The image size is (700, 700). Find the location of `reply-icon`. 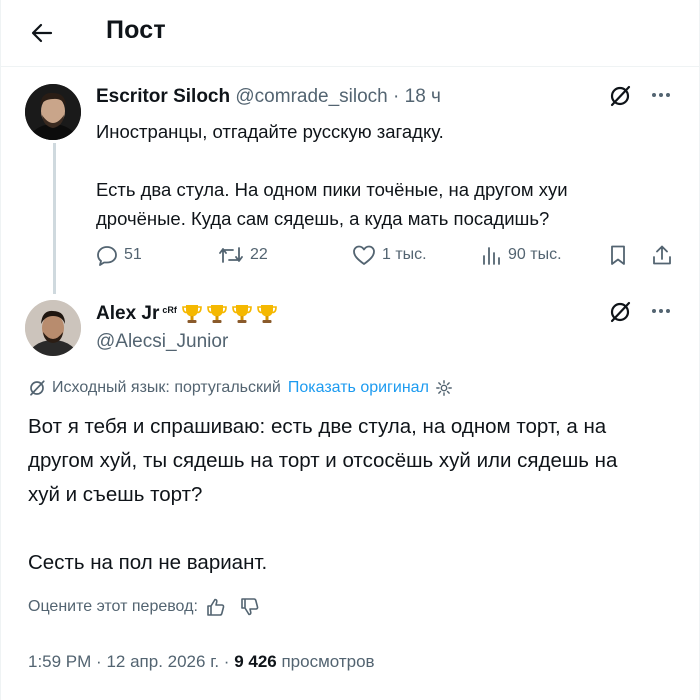

reply-icon is located at coordinates (107, 256).